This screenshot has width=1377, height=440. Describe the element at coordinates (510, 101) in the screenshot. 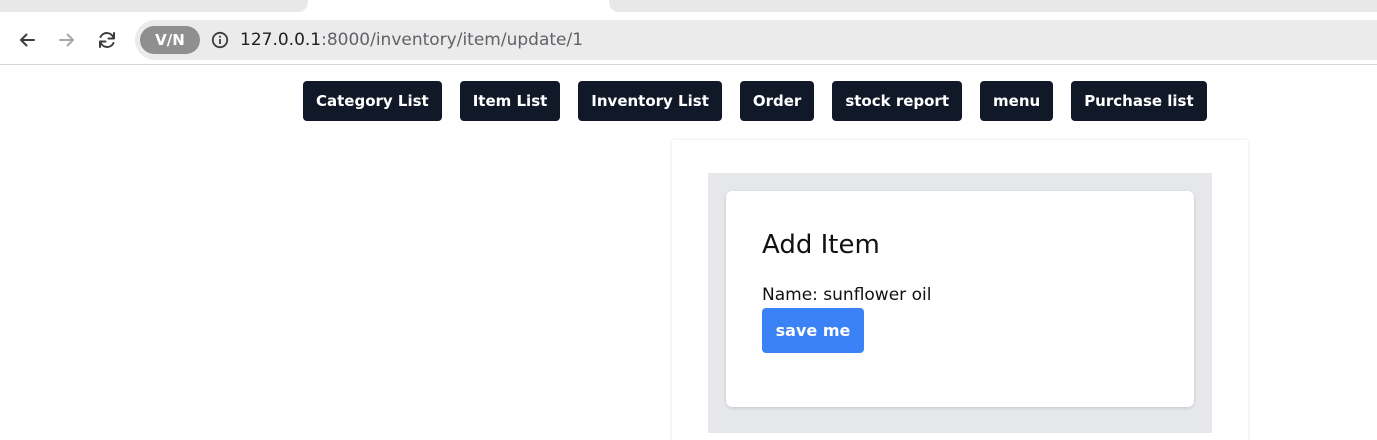

I see `nav-item-list-button: Item List` at that location.